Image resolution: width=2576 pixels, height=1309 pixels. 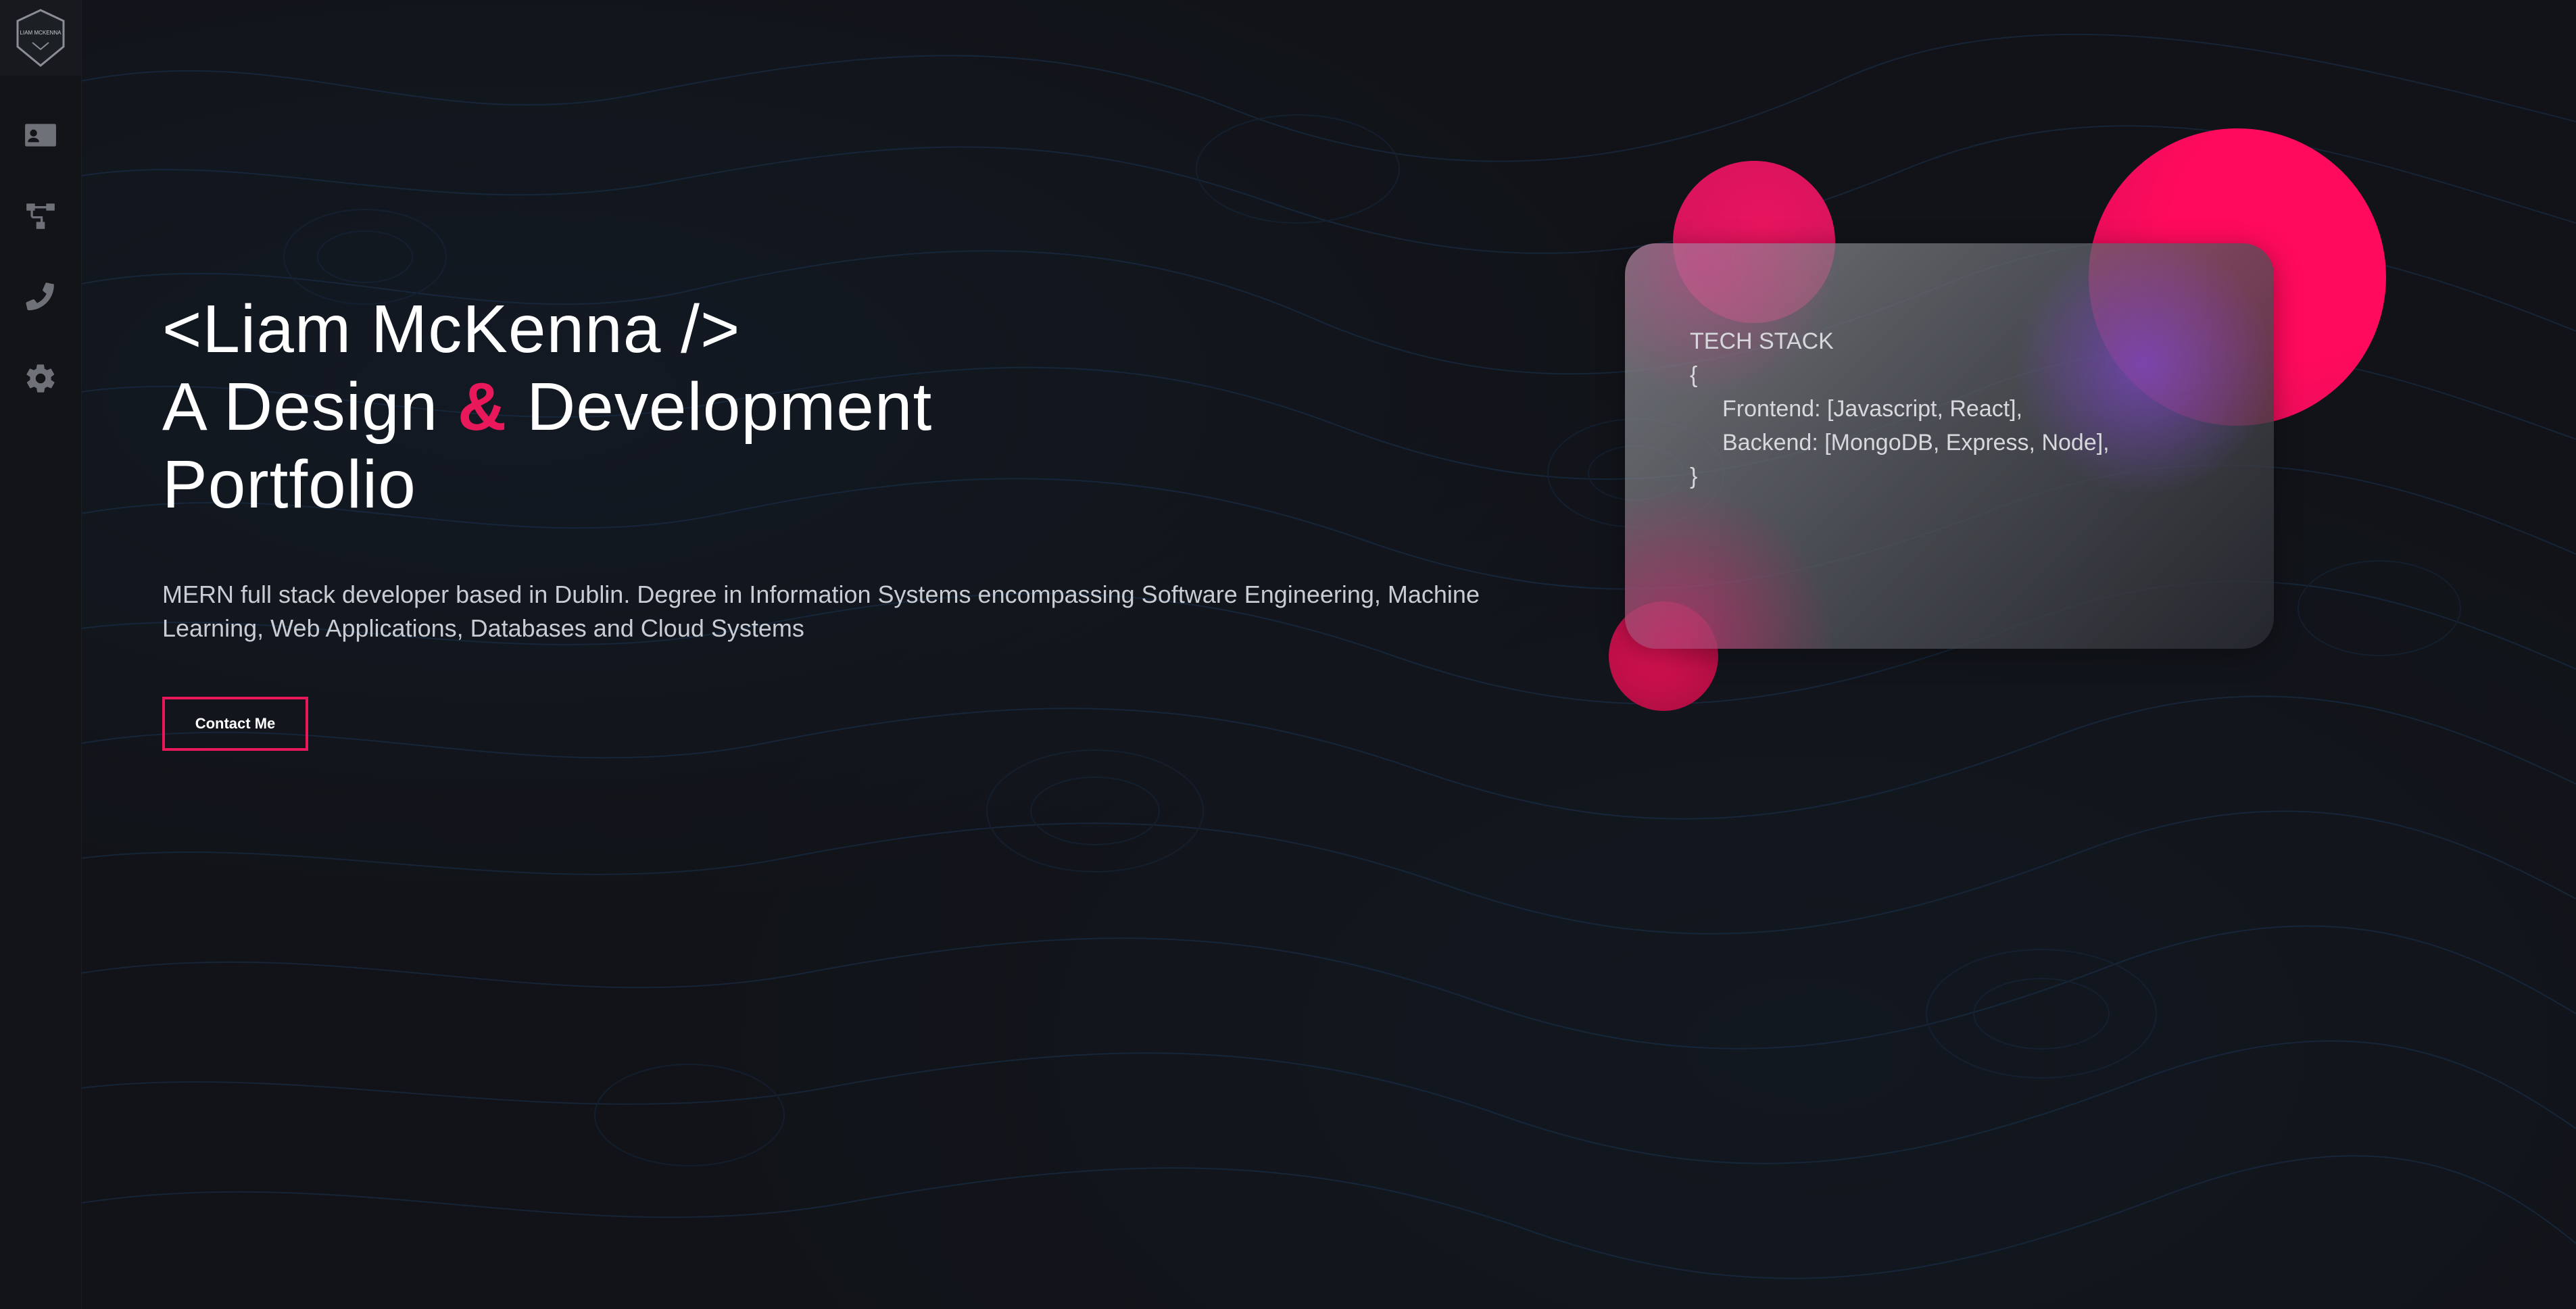 I want to click on tech-stack-frontend: Frontend: [Javascript, React],, so click(x=1872, y=409).